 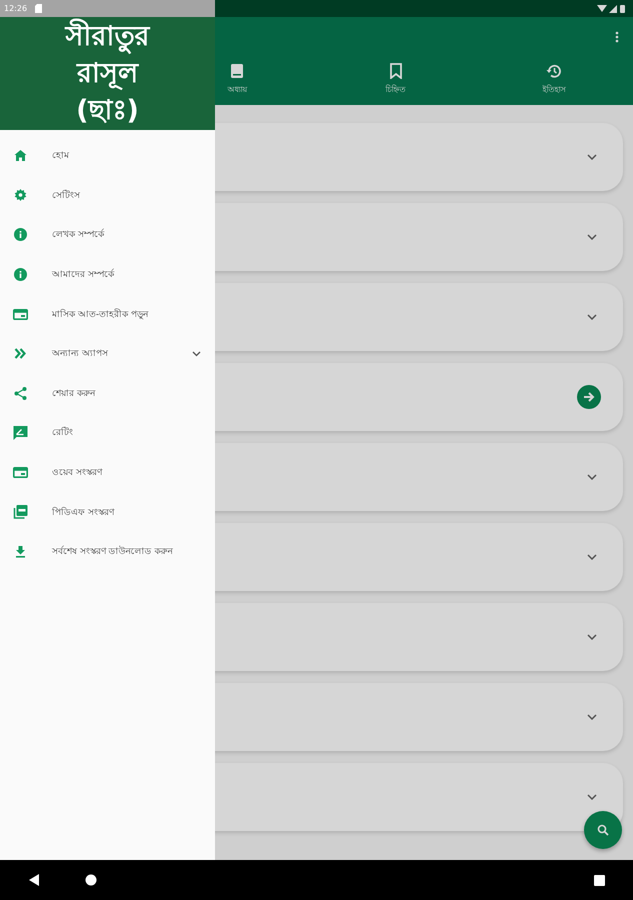 What do you see at coordinates (554, 71) in the screenshot?
I see `history-icon` at bounding box center [554, 71].